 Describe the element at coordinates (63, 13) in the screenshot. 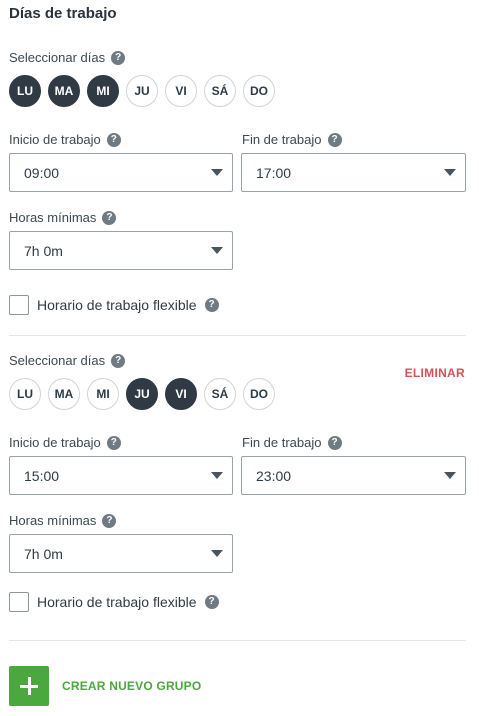

I see `page-title: Días de trabajo` at that location.